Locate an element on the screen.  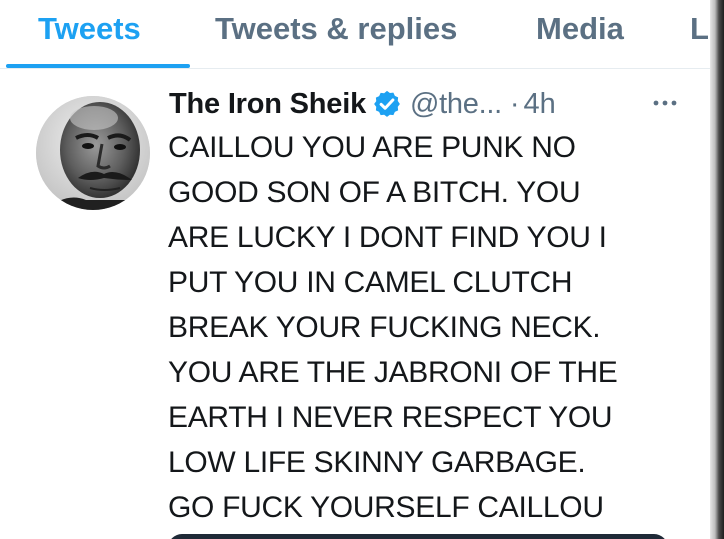
tweet-text-line: LOW LIFE SKINNY GARBAGE. is located at coordinates (377, 462).